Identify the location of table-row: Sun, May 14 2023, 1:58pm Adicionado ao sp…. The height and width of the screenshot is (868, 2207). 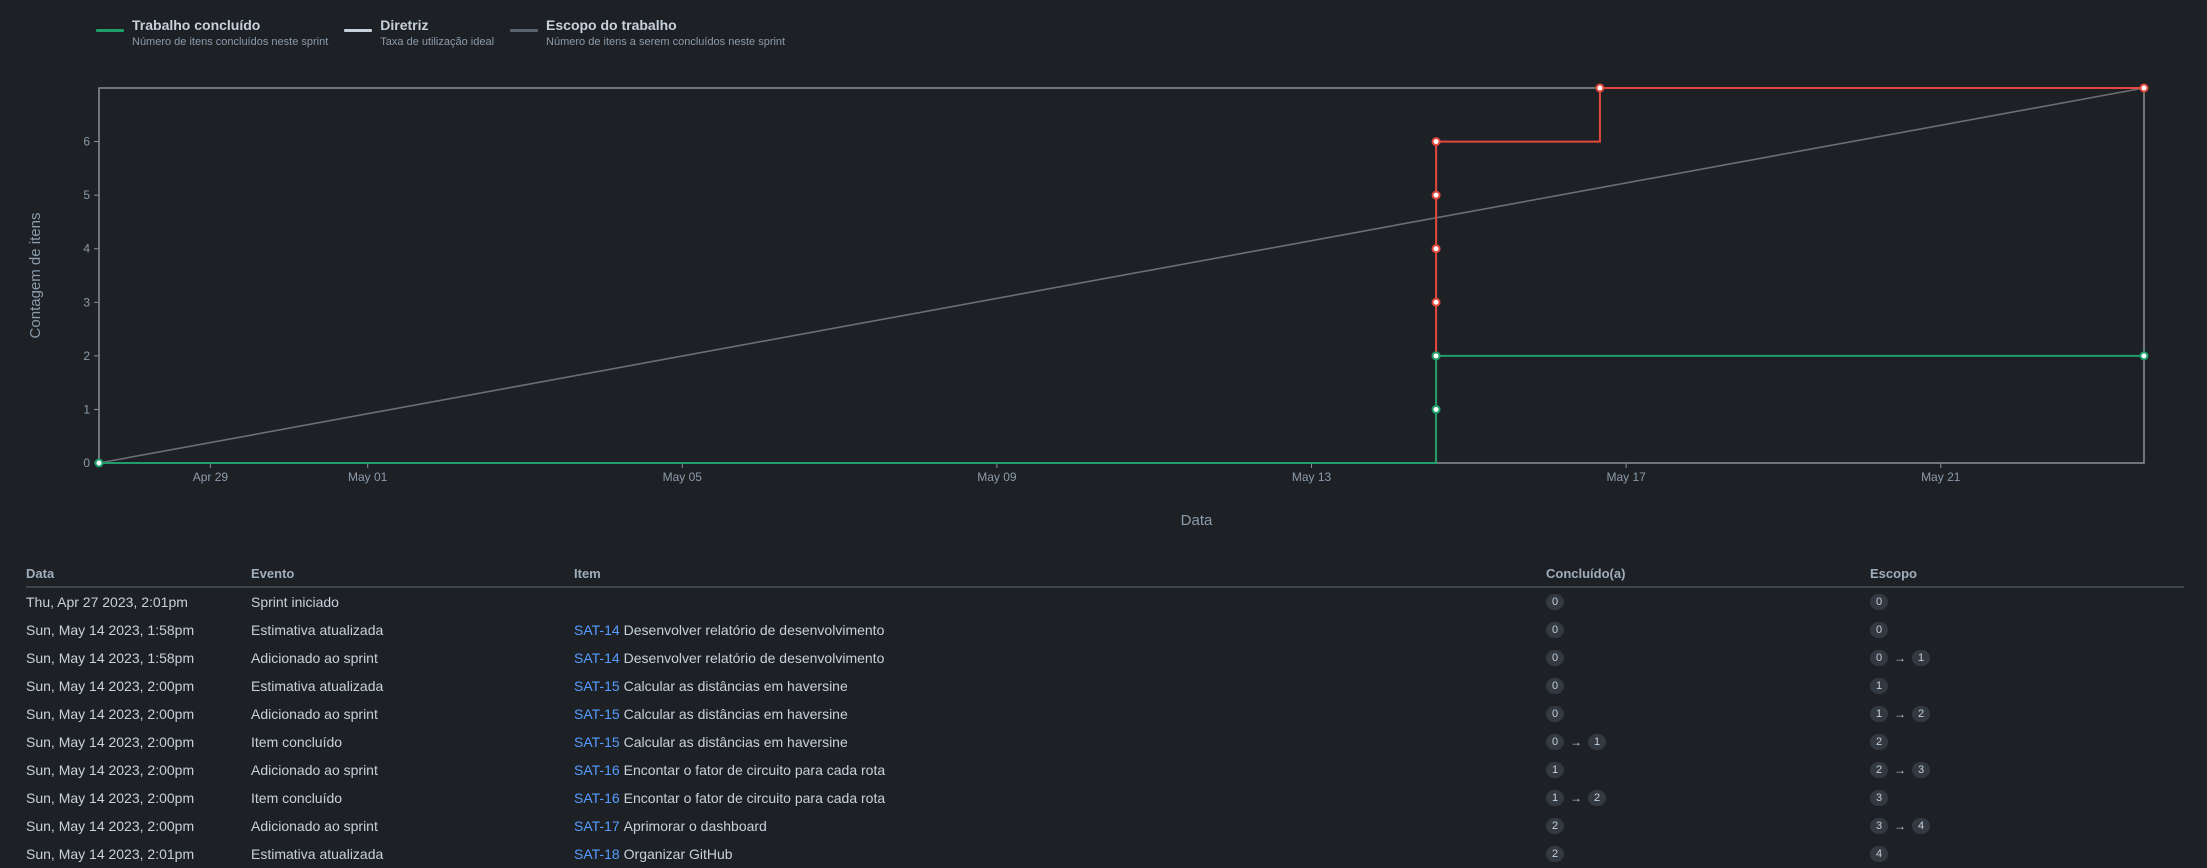
(1105, 658).